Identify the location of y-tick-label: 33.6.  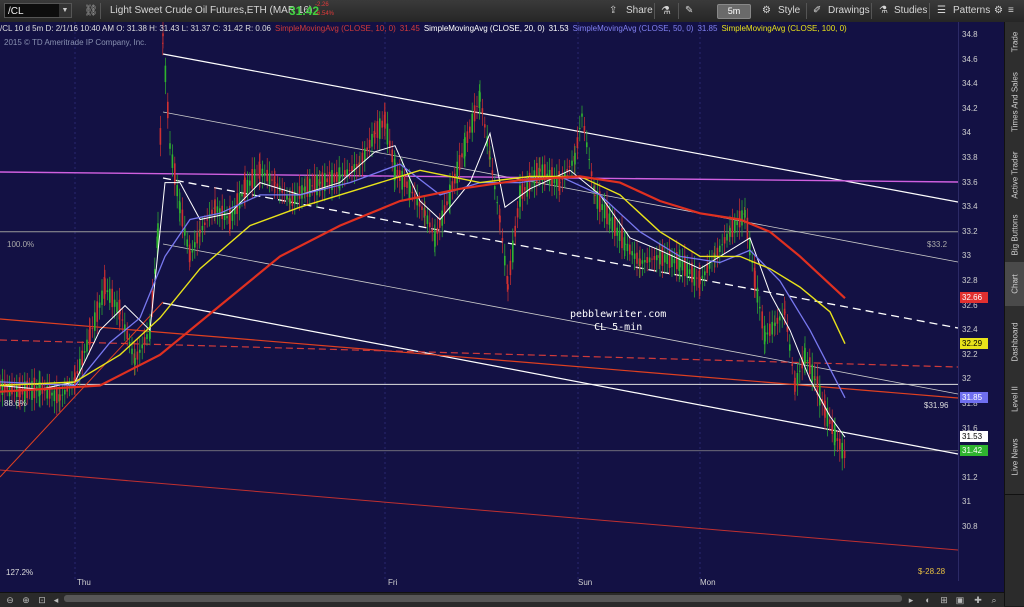
(970, 182).